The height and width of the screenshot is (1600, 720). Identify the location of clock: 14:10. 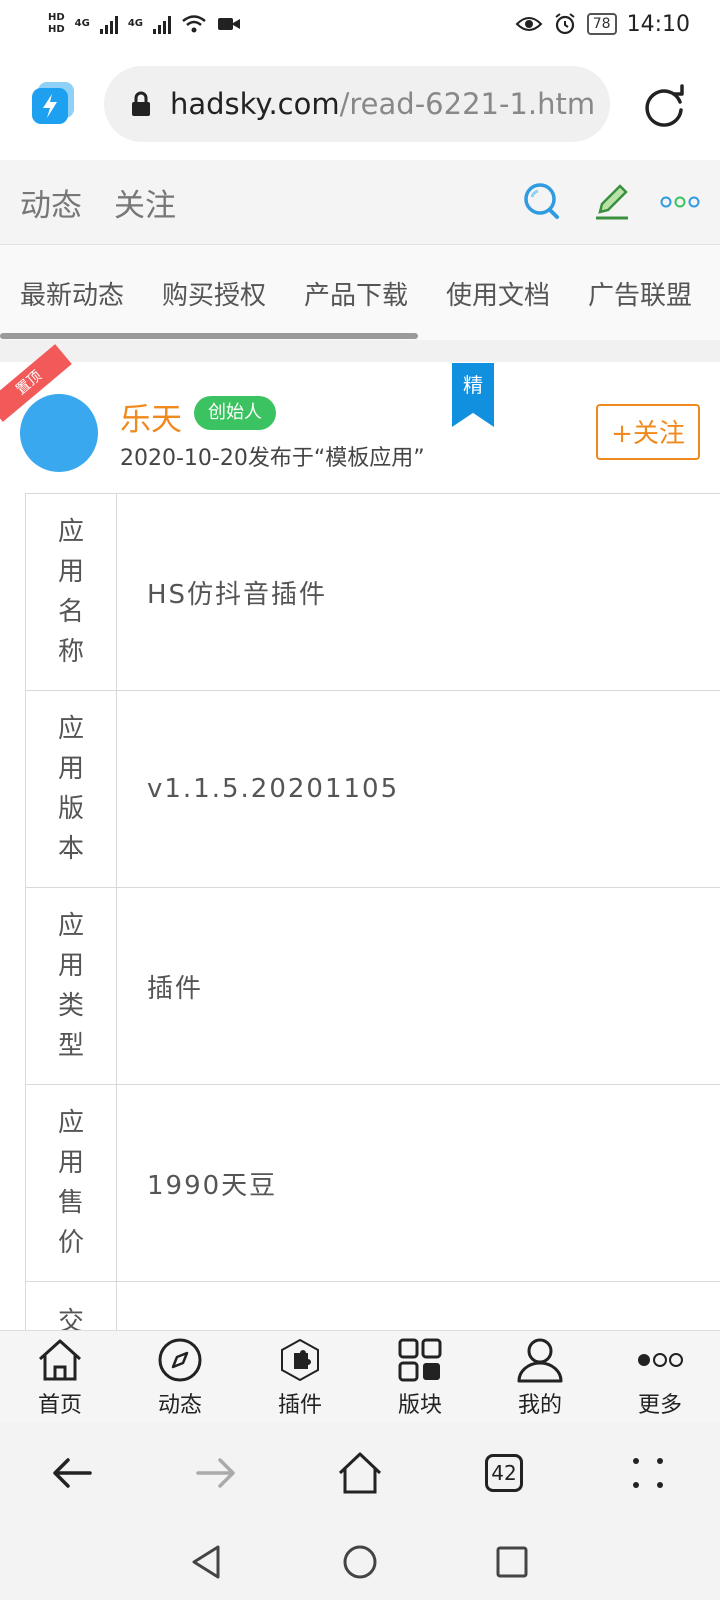
(658, 24).